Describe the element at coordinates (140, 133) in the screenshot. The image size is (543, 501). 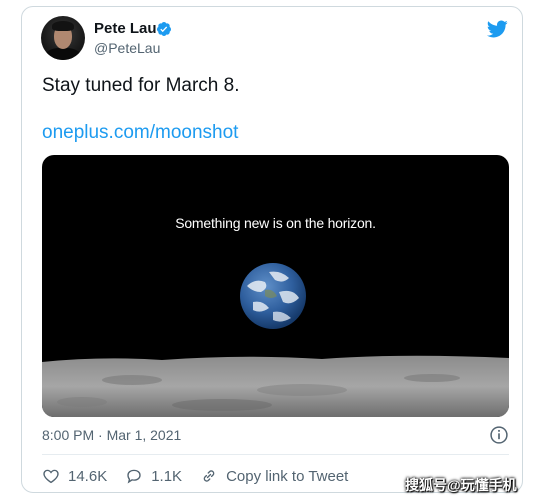
I see `tweet-link: oneplus.com/moonshot` at that location.